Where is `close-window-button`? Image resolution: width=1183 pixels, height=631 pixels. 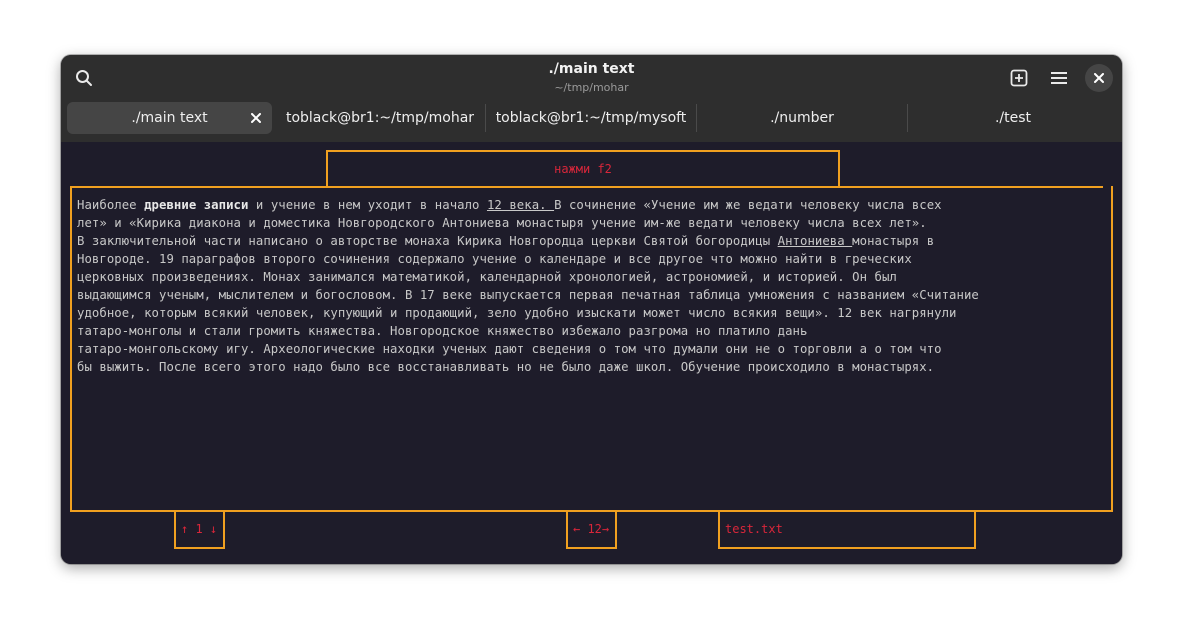 close-window-button is located at coordinates (1099, 78).